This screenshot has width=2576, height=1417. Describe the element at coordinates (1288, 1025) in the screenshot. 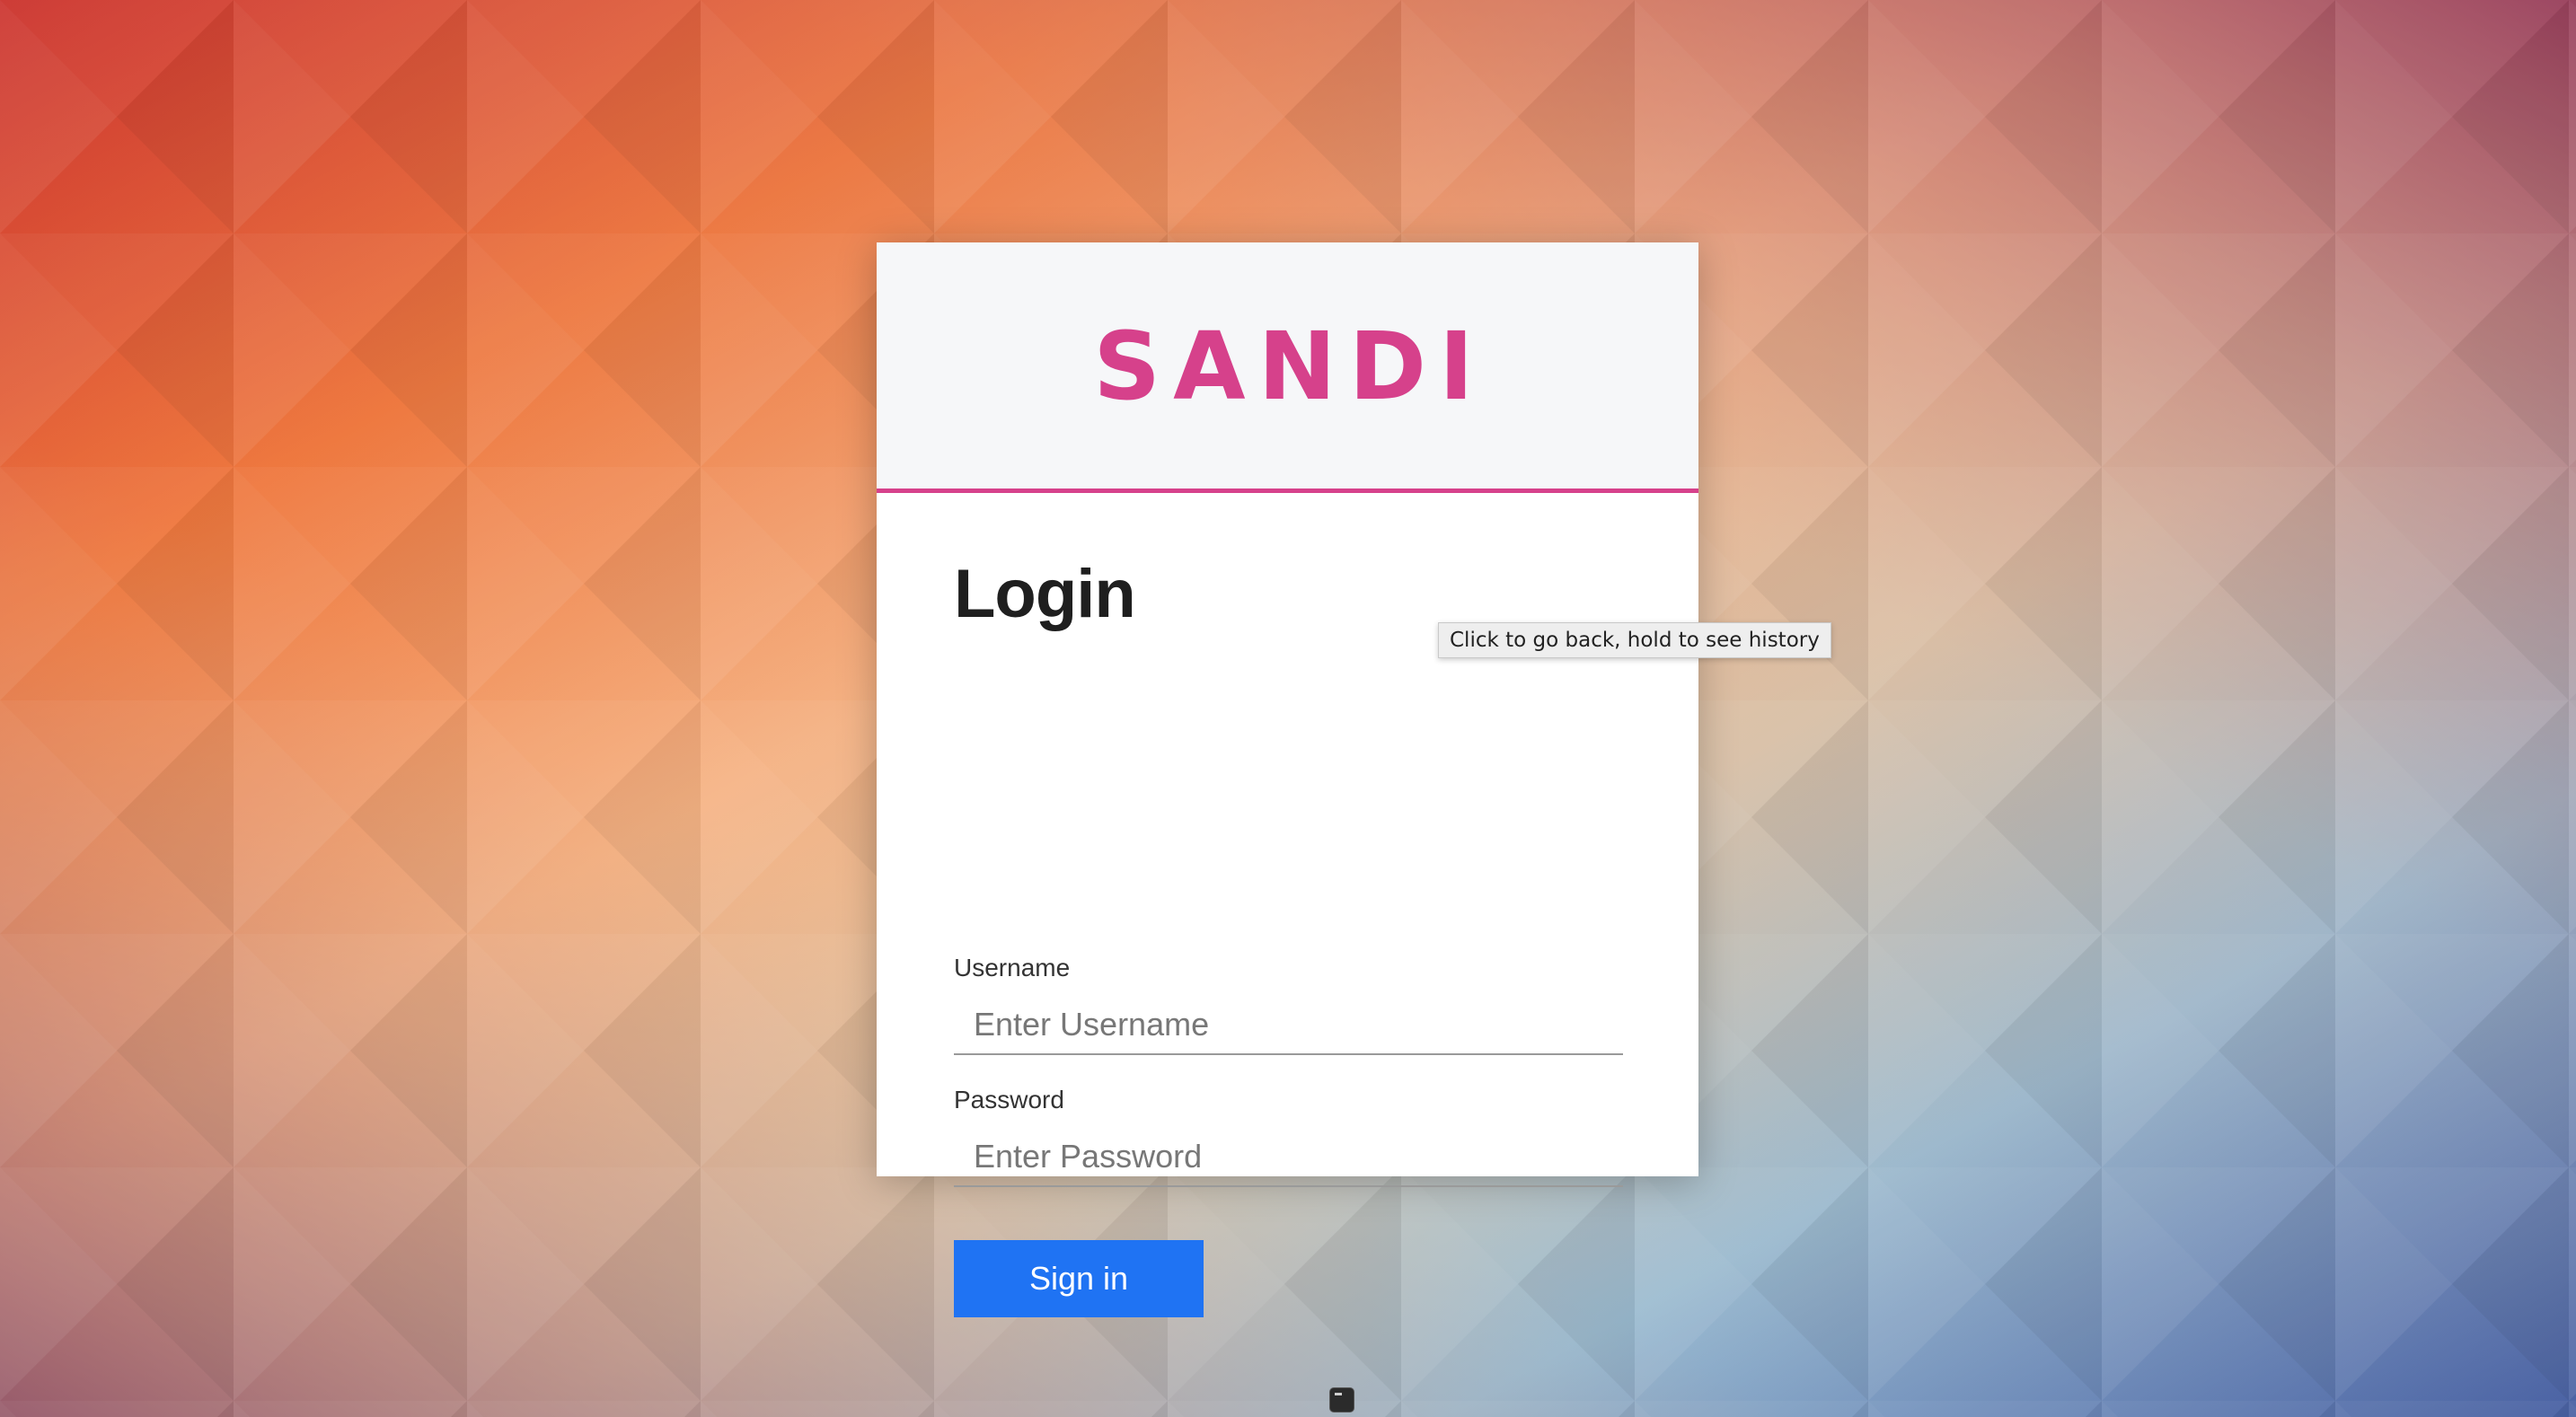

I see `username-input` at that location.